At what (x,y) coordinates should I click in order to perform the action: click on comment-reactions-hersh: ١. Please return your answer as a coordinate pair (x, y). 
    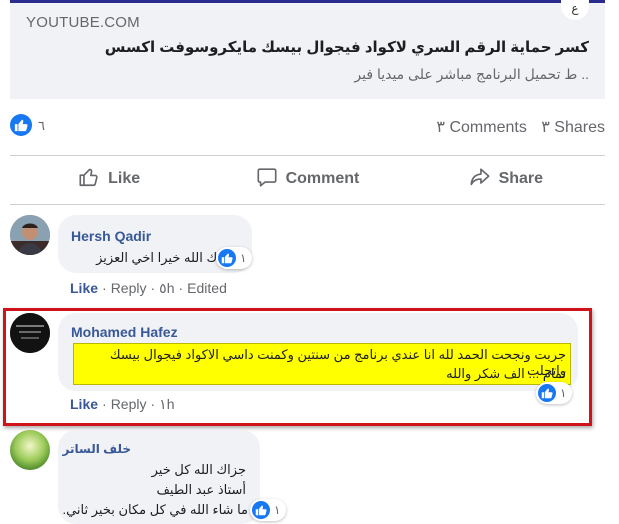
    Looking at the image, I should click on (234, 258).